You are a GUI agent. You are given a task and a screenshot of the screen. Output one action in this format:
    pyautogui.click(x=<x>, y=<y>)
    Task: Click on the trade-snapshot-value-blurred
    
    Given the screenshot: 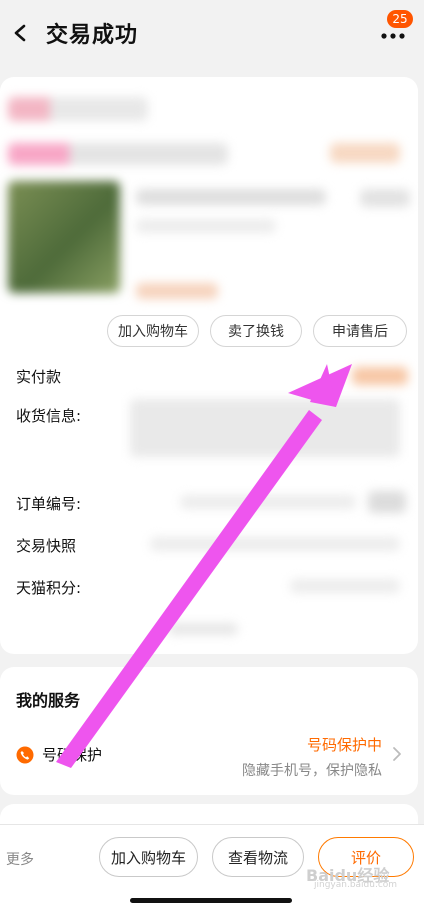 What is the action you would take?
    pyautogui.click(x=275, y=544)
    